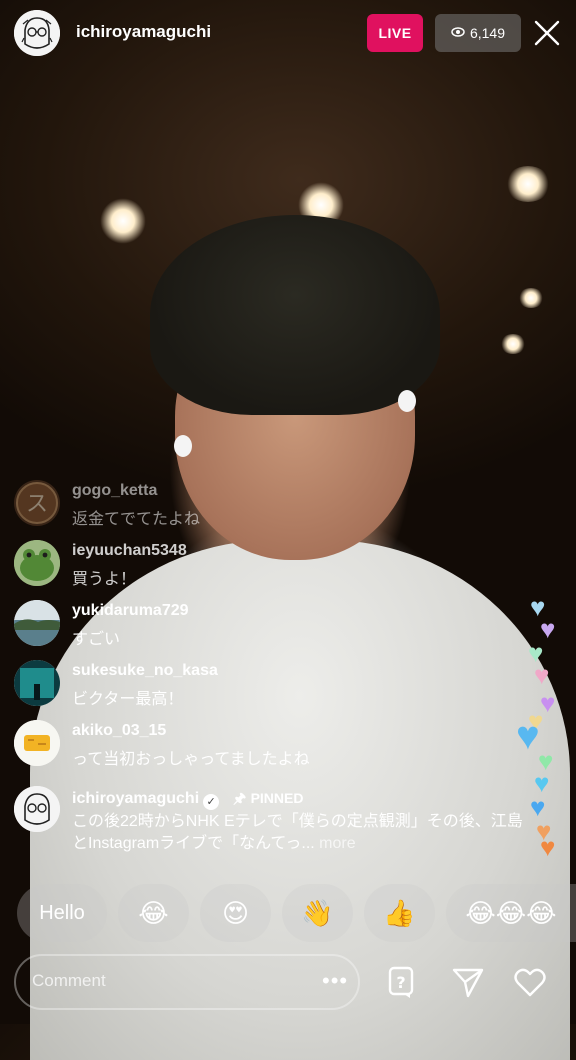 The height and width of the screenshot is (1060, 576). I want to click on quick-reaction-thumbs-up: 👍, so click(399, 913).